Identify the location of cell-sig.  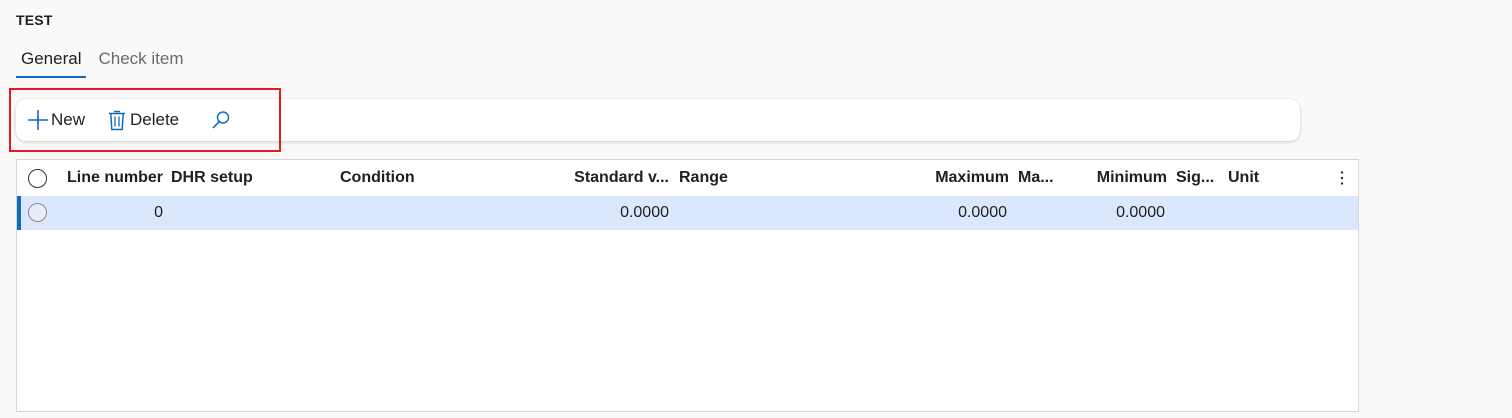
(1198, 213).